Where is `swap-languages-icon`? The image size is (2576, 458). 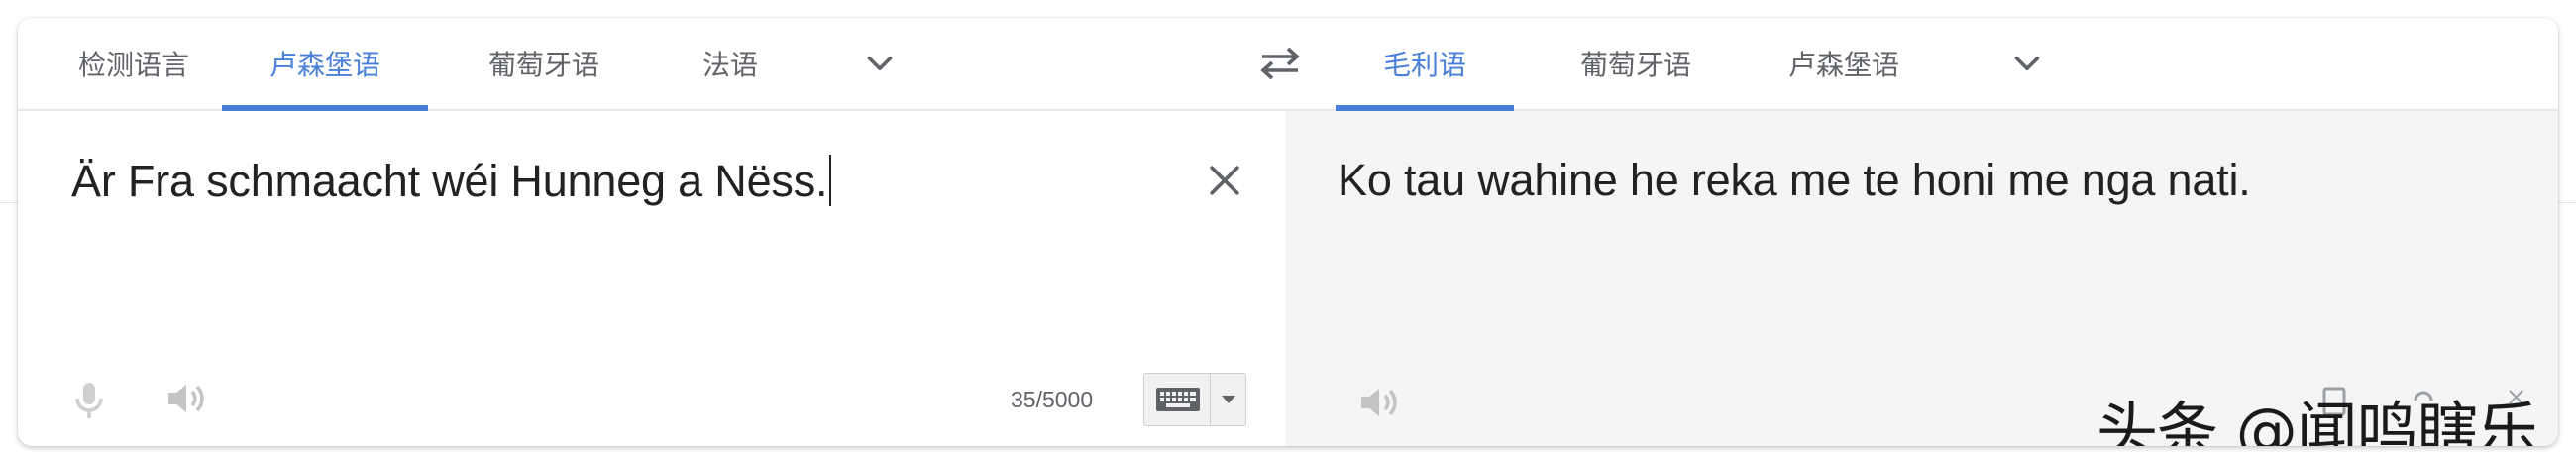 swap-languages-icon is located at coordinates (1280, 63).